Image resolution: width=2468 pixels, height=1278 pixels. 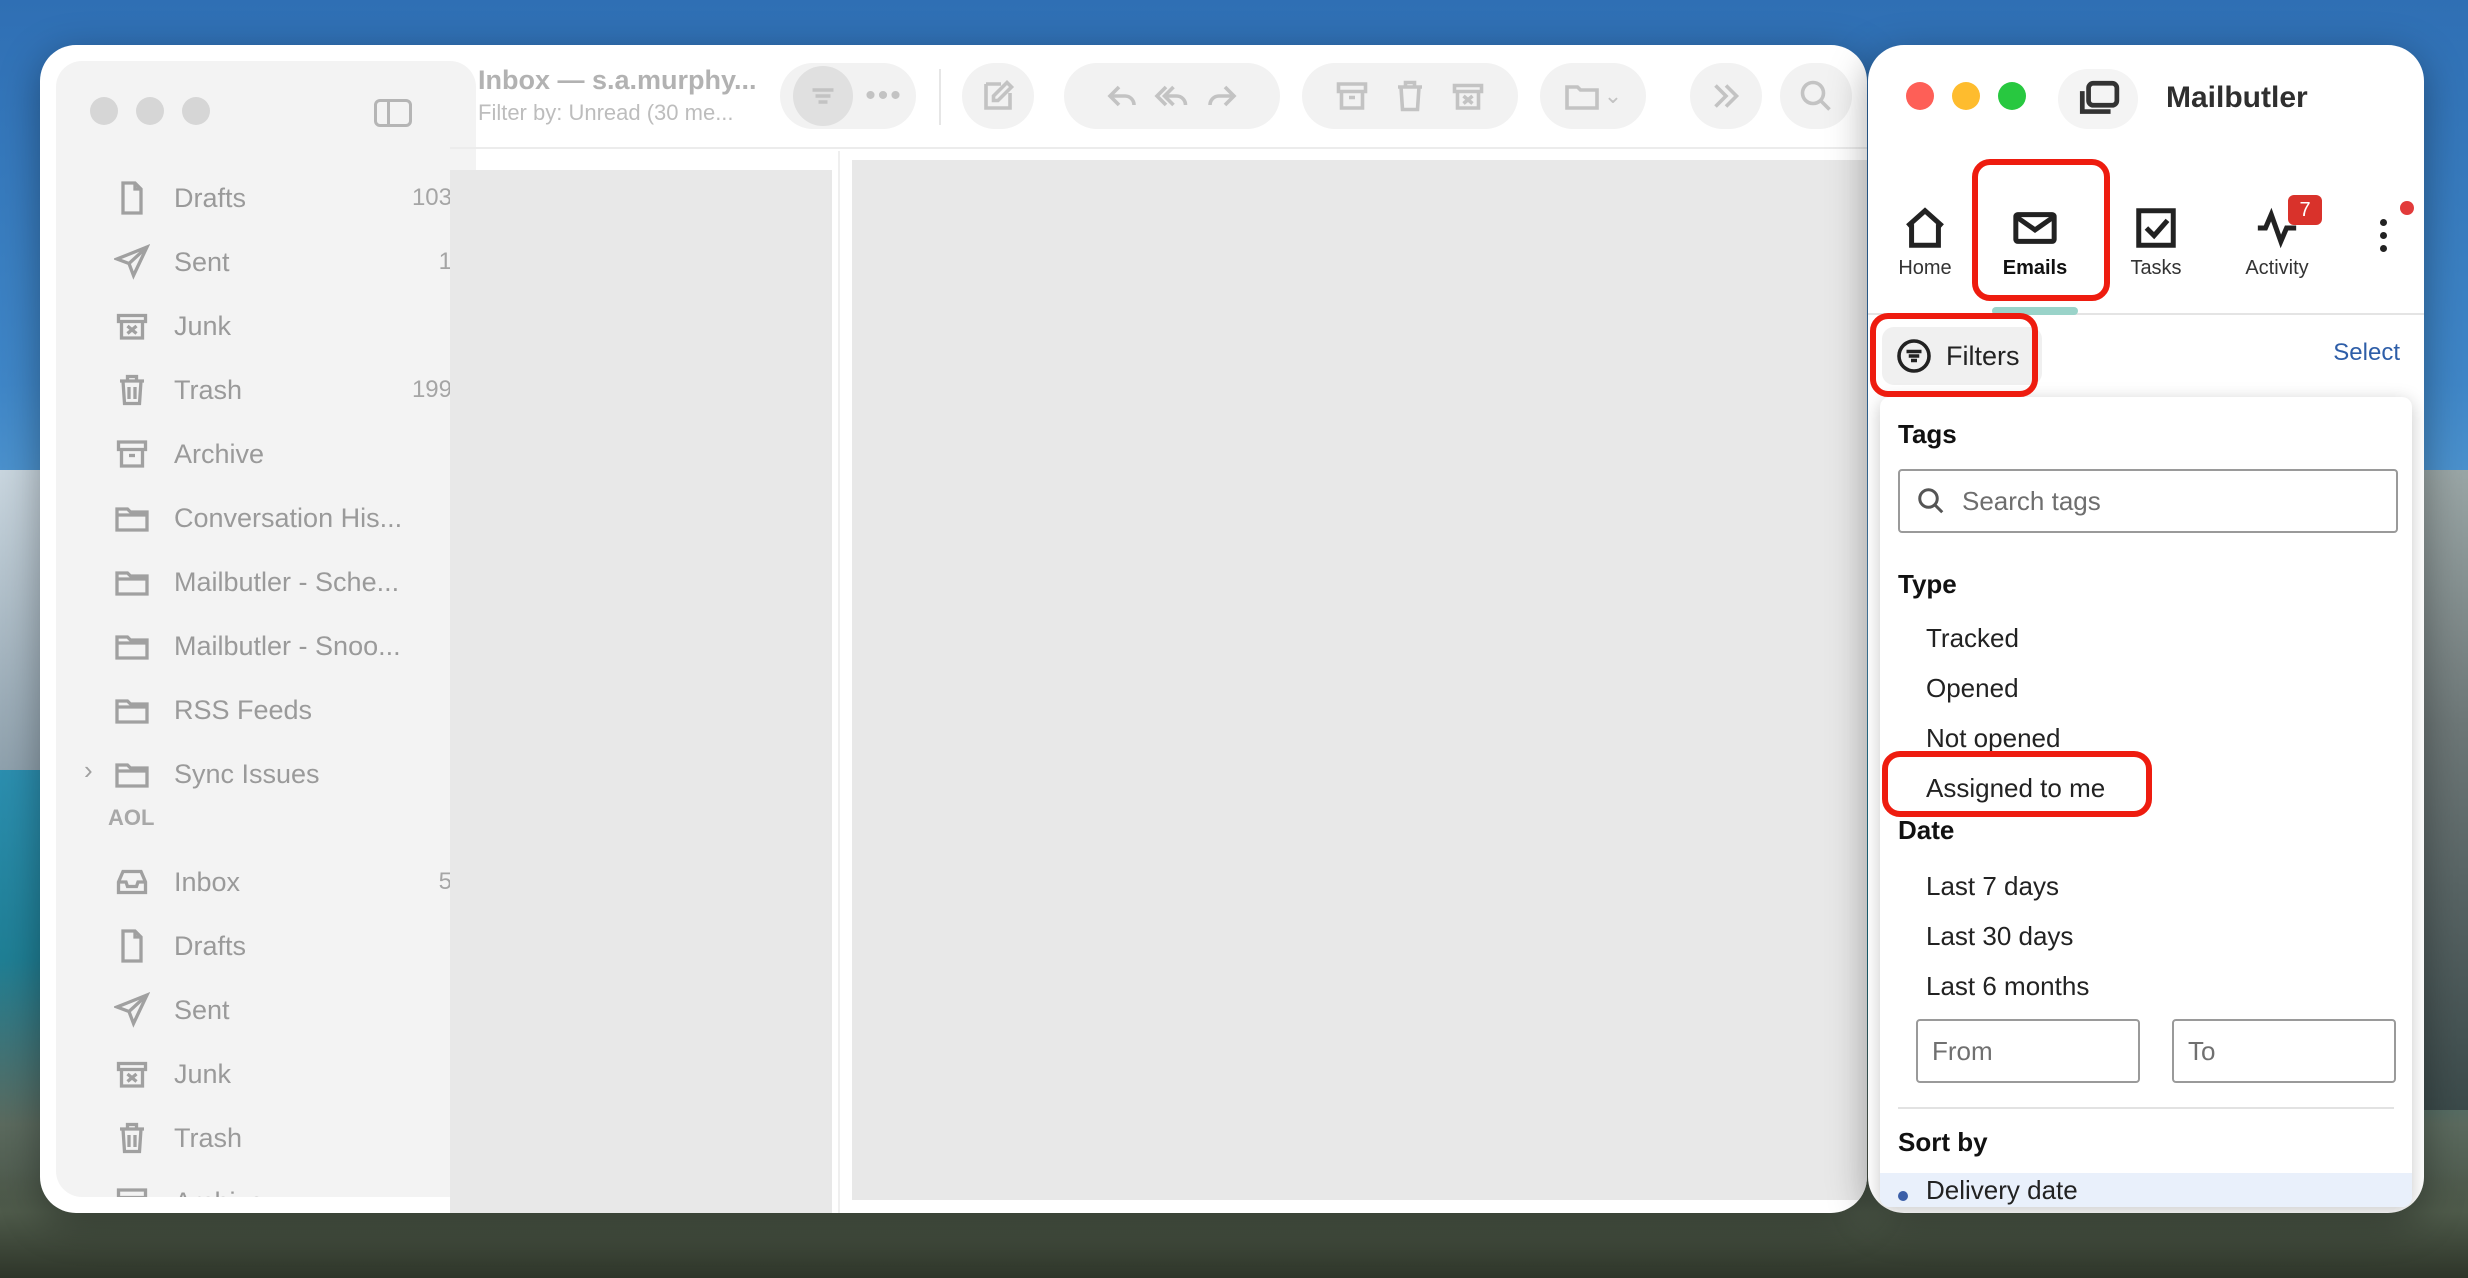 What do you see at coordinates (282, 882) in the screenshot?
I see `sidebar-item-aol-inbox: Inbox 5` at bounding box center [282, 882].